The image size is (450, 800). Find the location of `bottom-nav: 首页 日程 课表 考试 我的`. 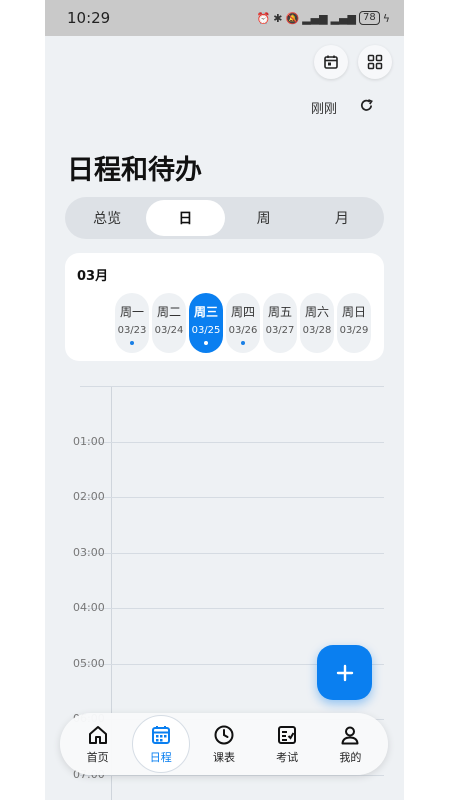

bottom-nav: 首页 日程 课表 考试 我的 is located at coordinates (224, 744).